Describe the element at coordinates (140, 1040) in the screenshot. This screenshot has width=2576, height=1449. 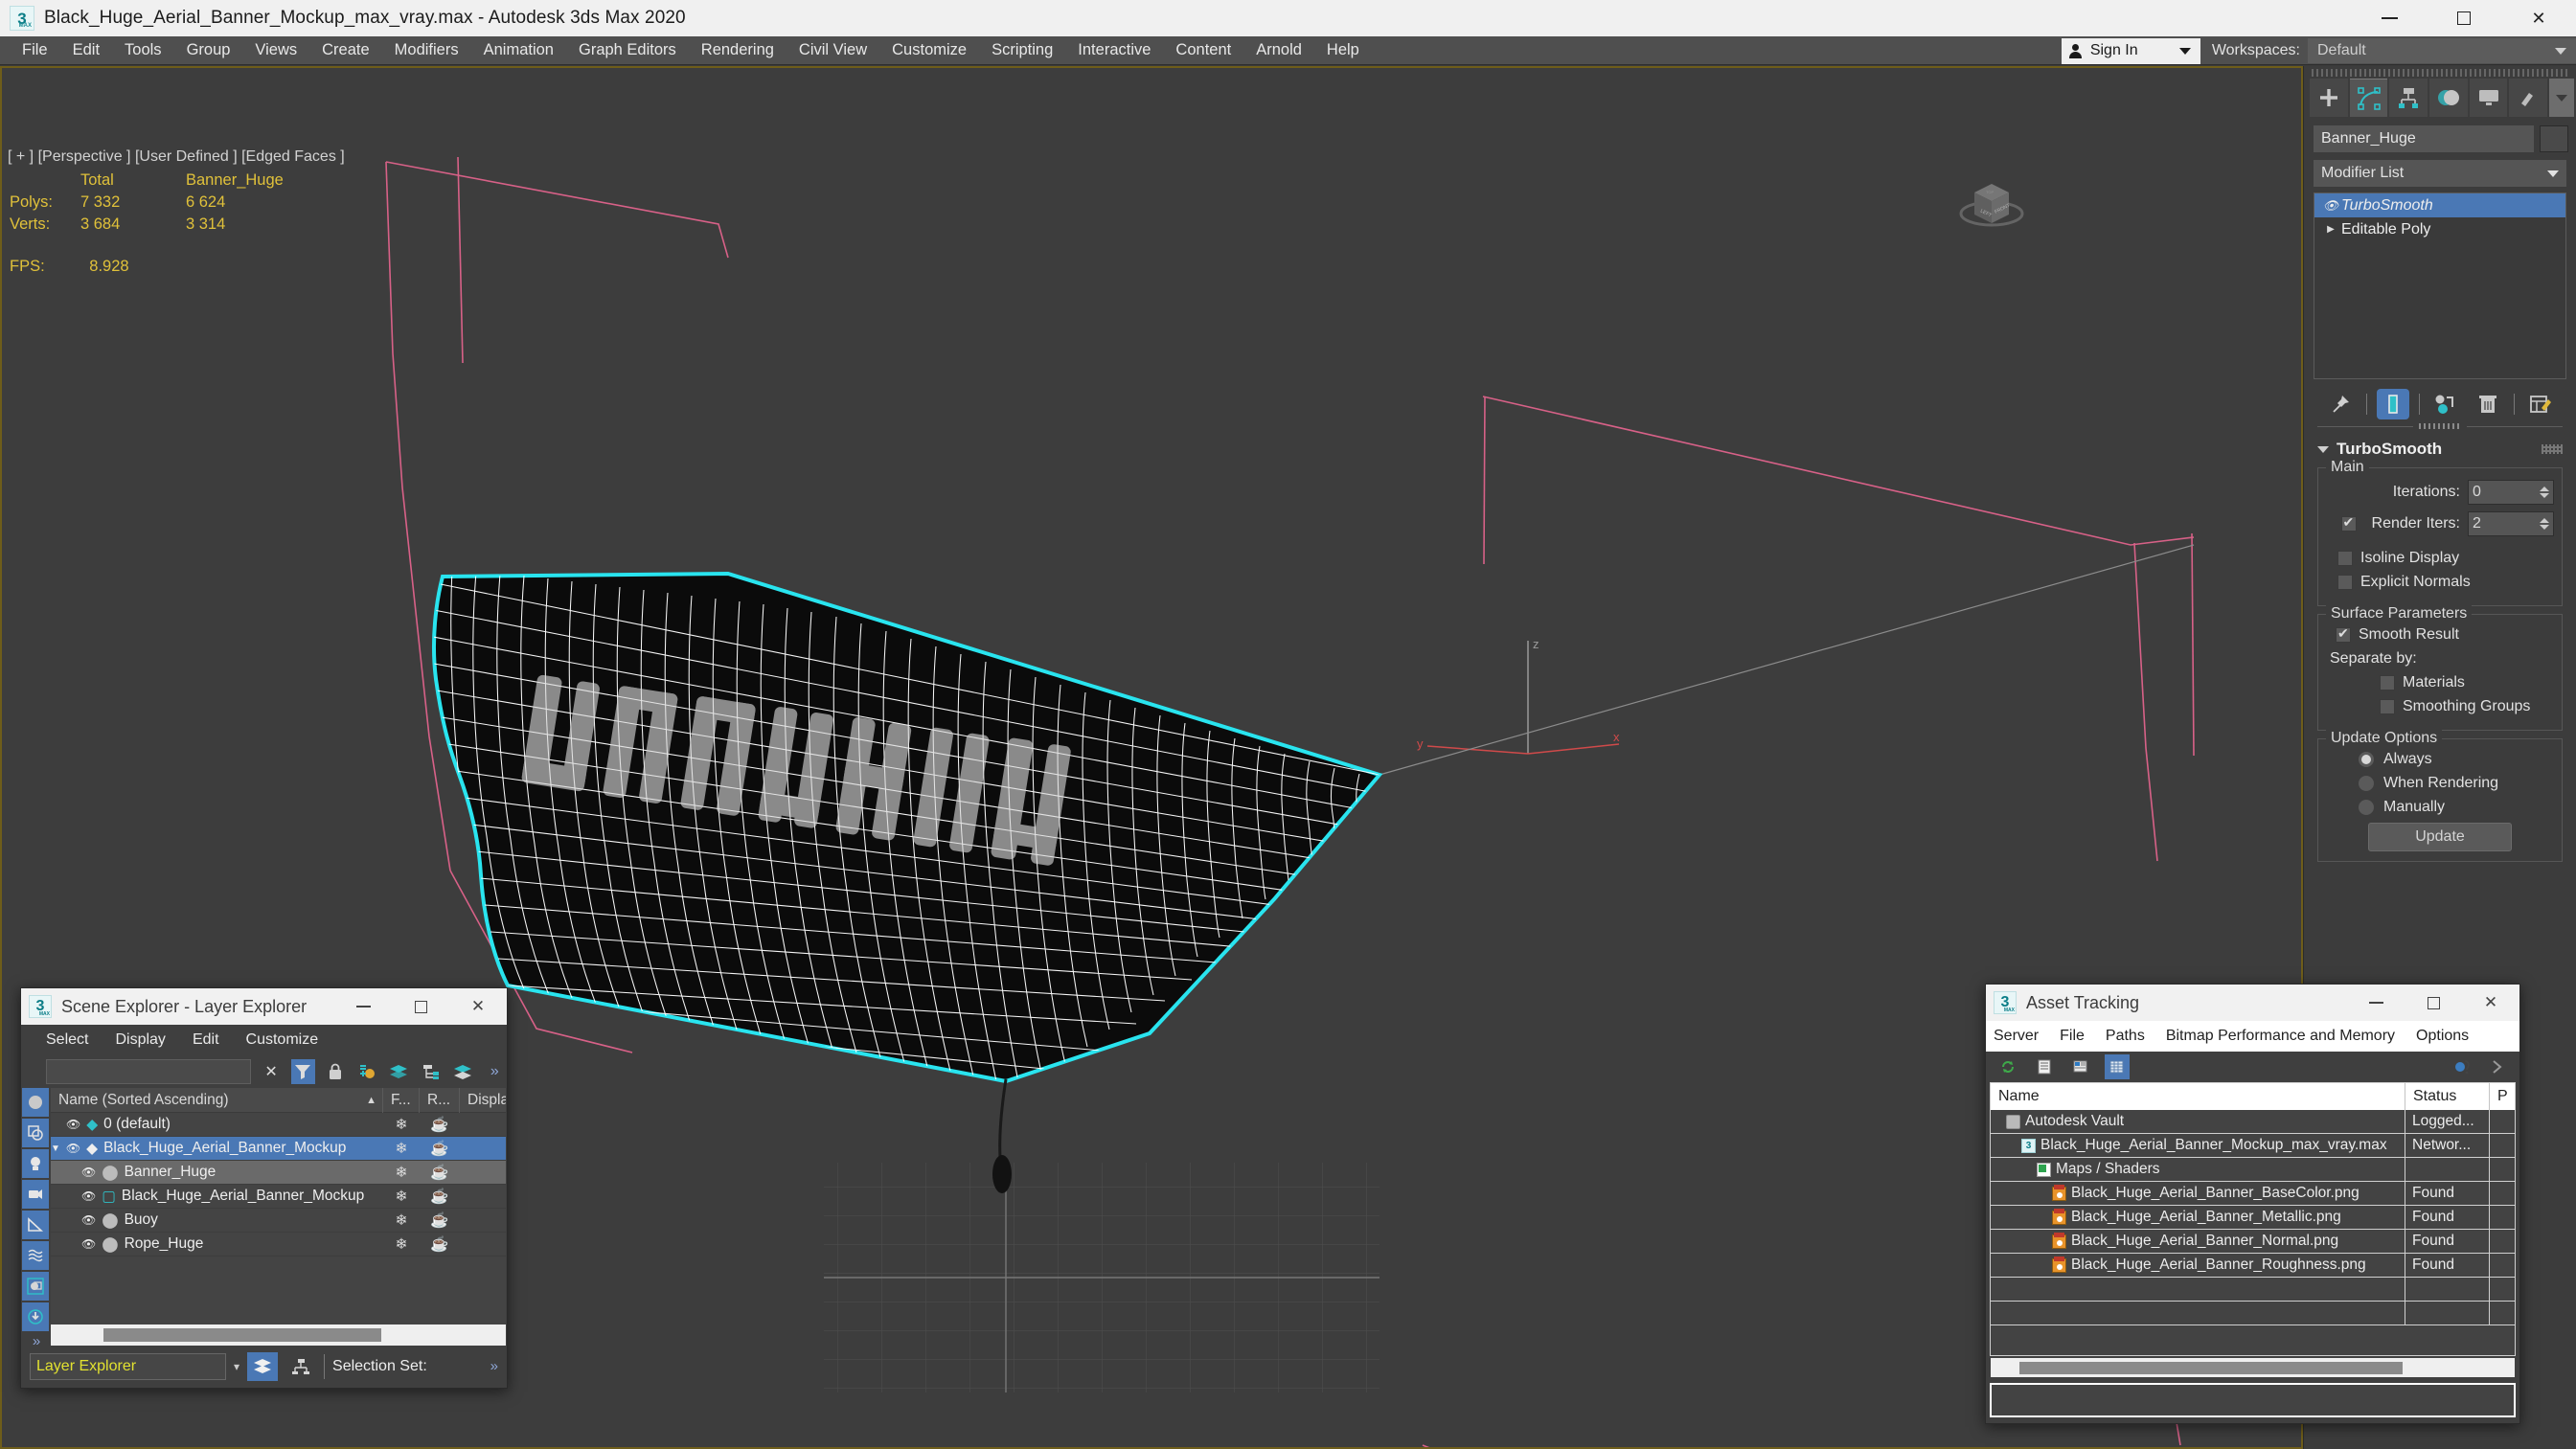
I see `se-menu-display: Display` at that location.